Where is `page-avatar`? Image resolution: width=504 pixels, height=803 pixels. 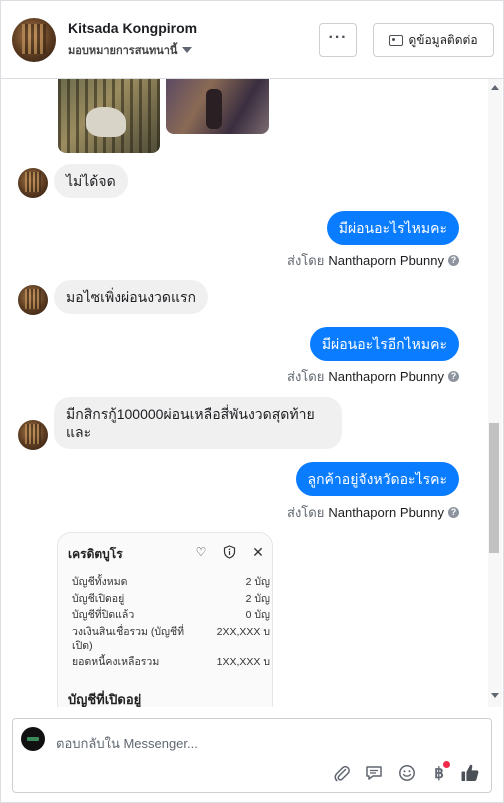 page-avatar is located at coordinates (33, 739).